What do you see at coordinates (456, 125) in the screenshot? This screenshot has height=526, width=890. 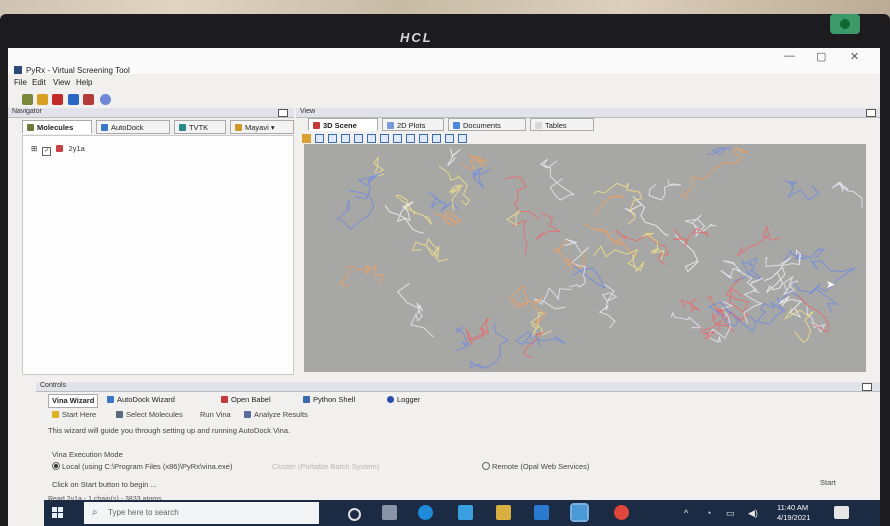 I see `document-icon` at bounding box center [456, 125].